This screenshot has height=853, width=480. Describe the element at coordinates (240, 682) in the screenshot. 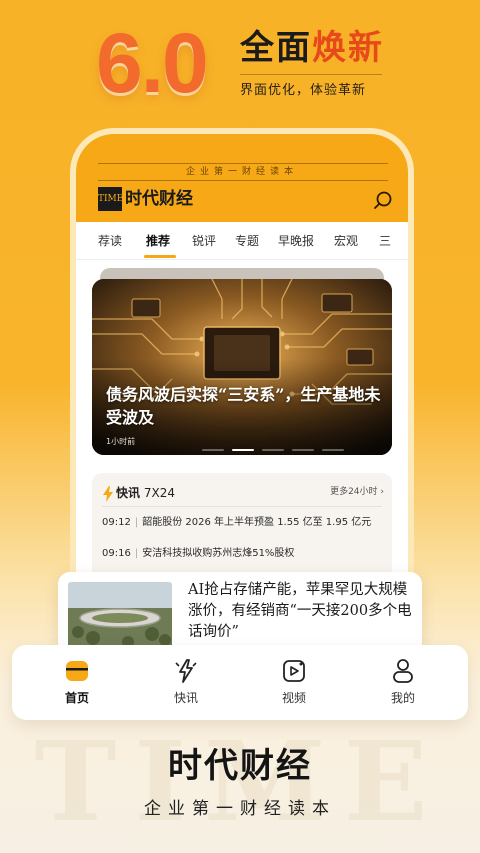

I see `bottom-navigation: 首页 快讯 视频 我的` at that location.